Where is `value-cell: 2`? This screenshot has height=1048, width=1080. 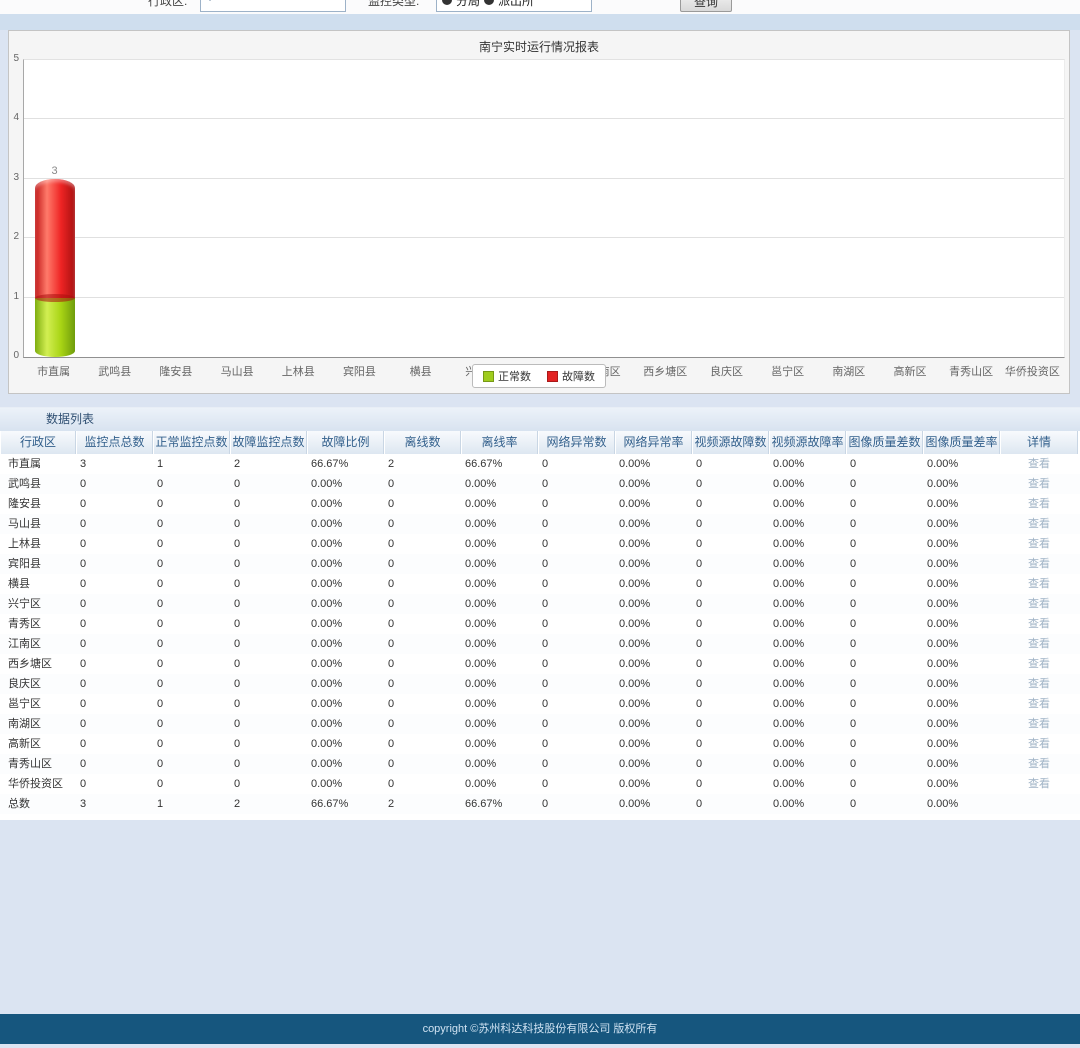
value-cell: 2 is located at coordinates (237, 464).